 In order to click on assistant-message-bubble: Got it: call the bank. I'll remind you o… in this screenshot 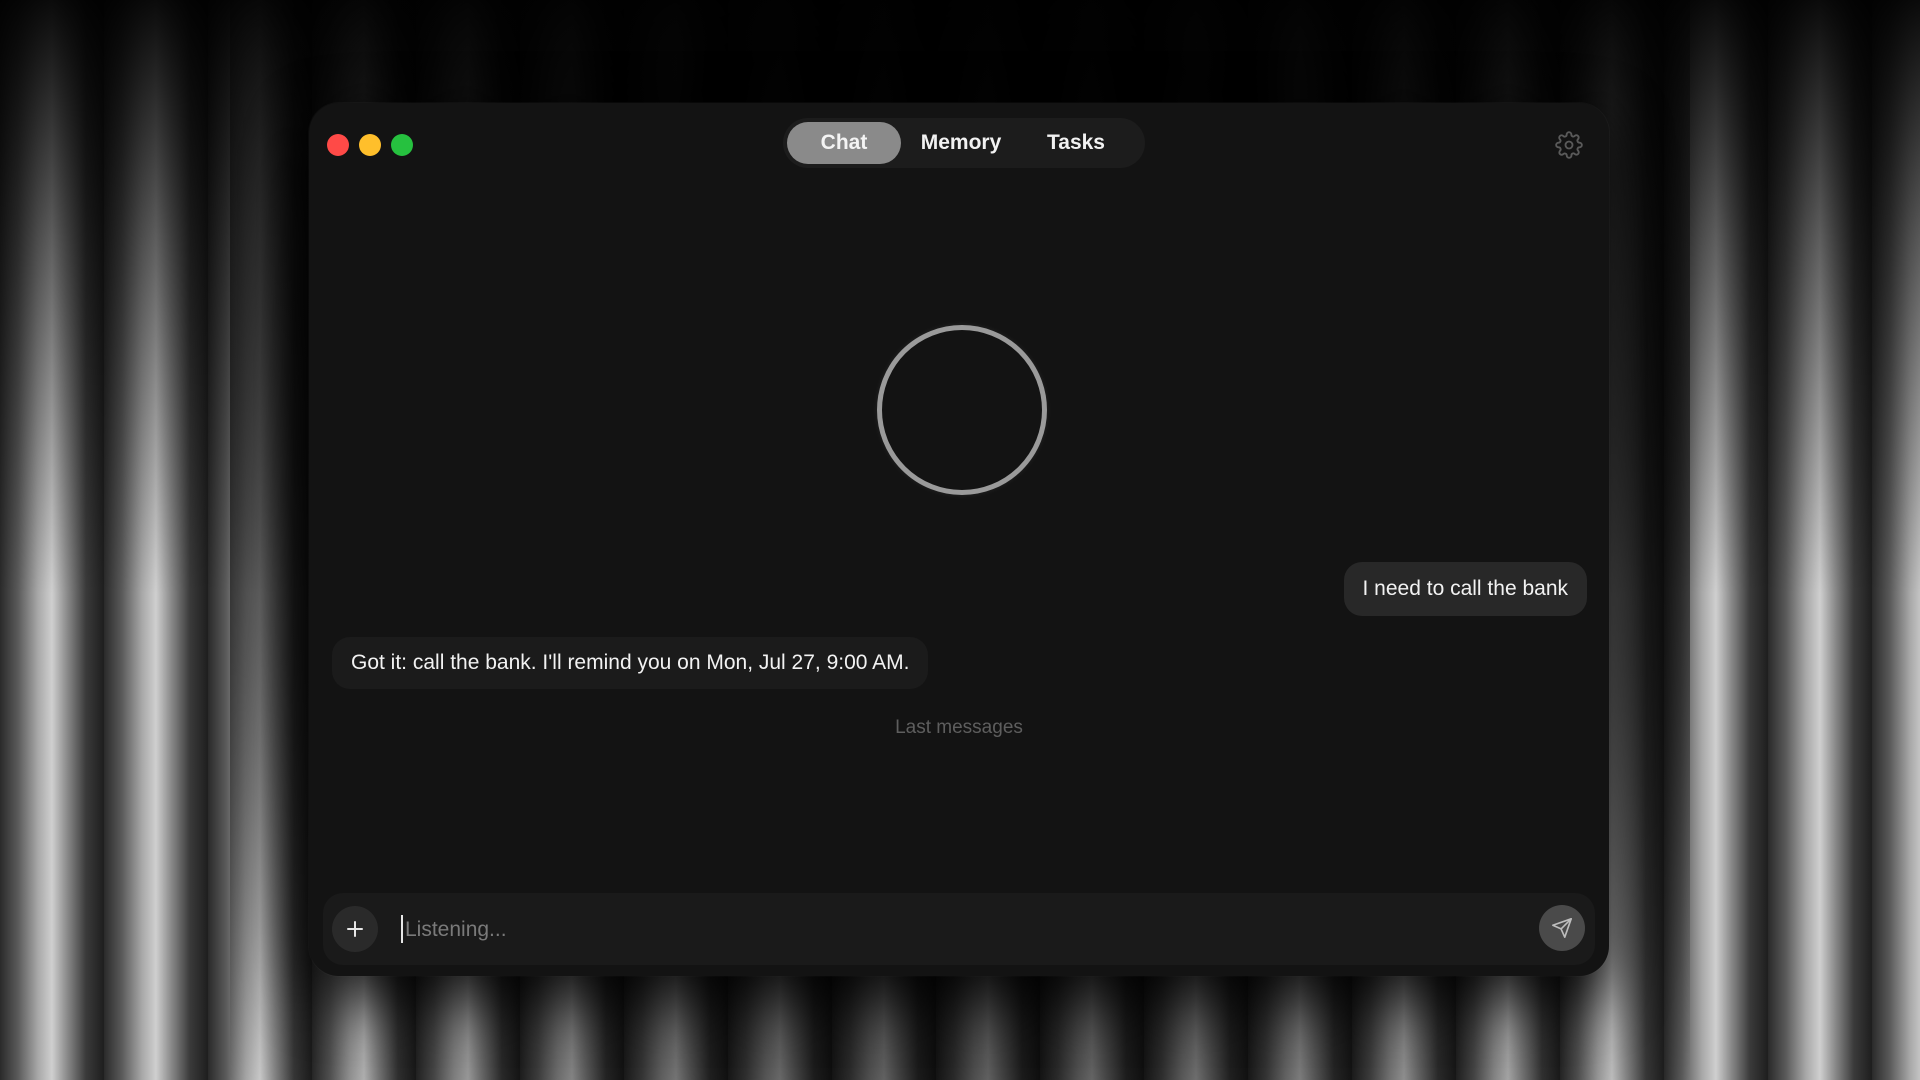, I will do `click(630, 663)`.